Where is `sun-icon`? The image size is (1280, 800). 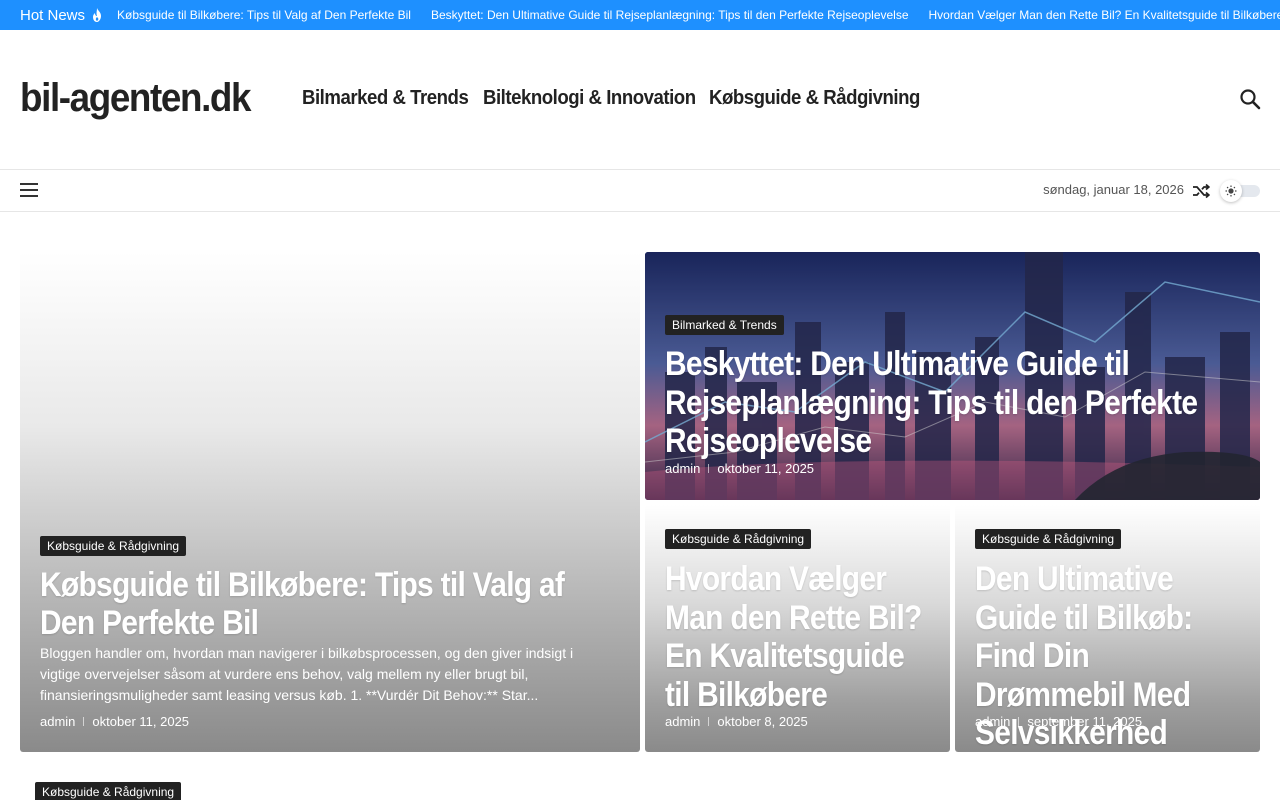 sun-icon is located at coordinates (1231, 191).